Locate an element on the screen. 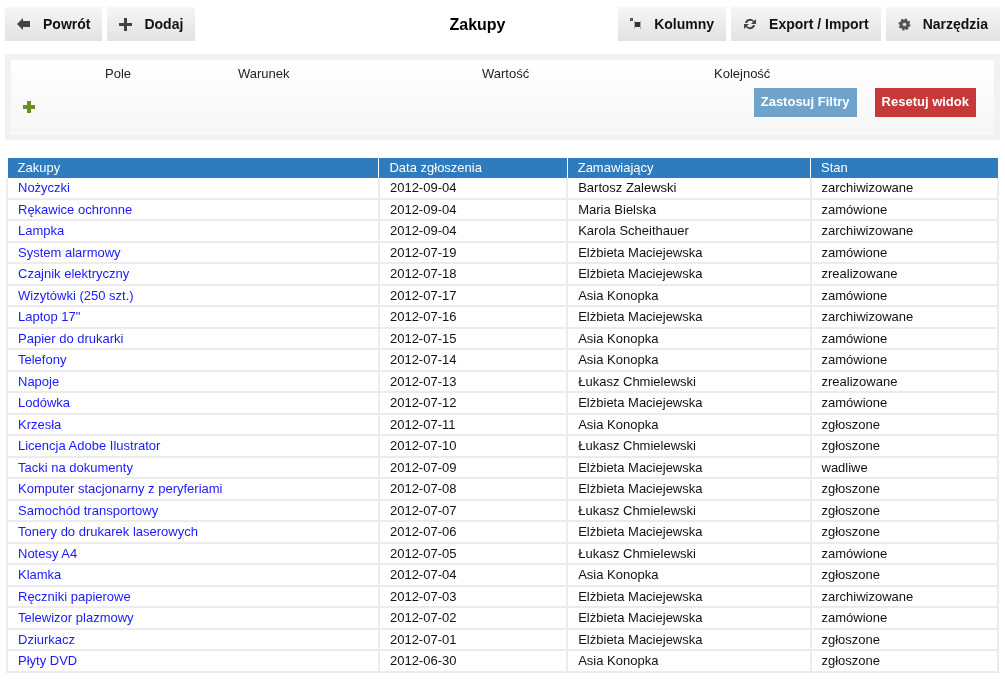  table-cell: 2012-07-07 is located at coordinates (473, 510).